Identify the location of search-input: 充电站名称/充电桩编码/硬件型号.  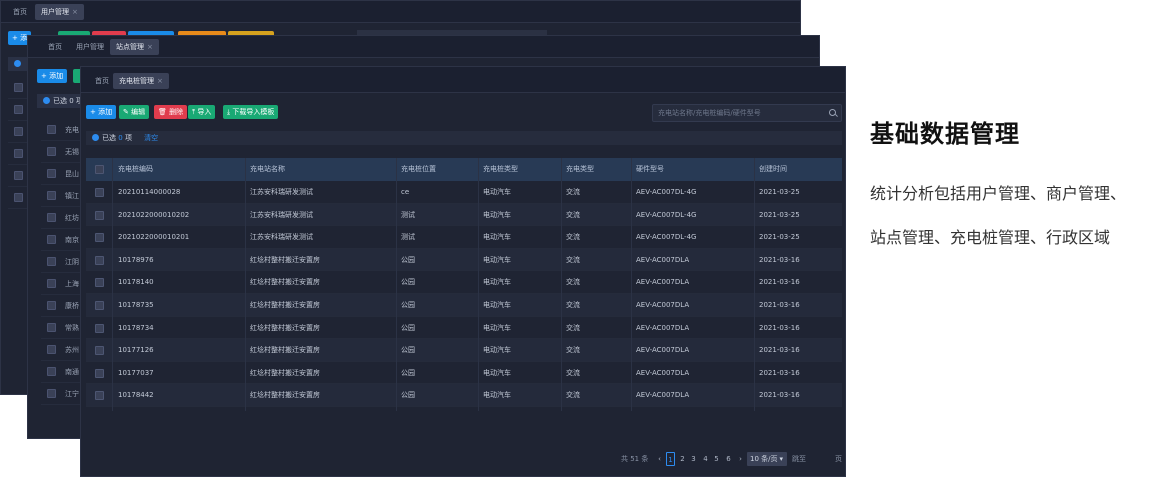
(747, 113).